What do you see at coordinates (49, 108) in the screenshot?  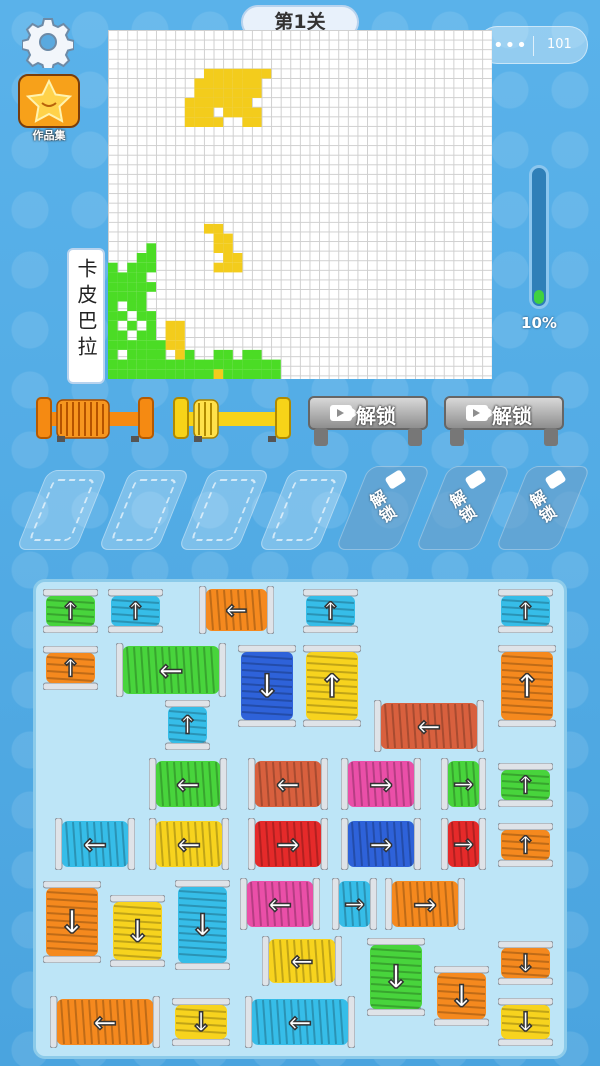 I see `works-button: 作品集` at bounding box center [49, 108].